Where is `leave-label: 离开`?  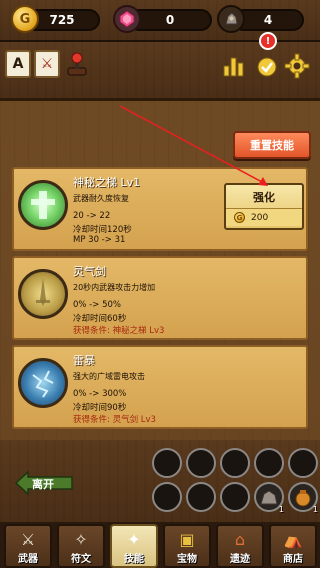 leave-label: 离开 is located at coordinates (43, 484).